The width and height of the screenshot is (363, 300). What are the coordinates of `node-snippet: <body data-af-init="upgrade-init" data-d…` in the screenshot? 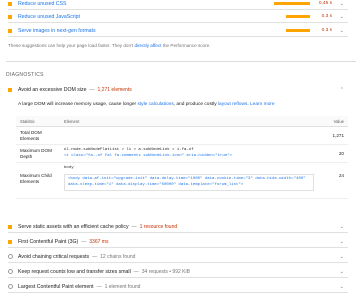 It's located at (189, 182).